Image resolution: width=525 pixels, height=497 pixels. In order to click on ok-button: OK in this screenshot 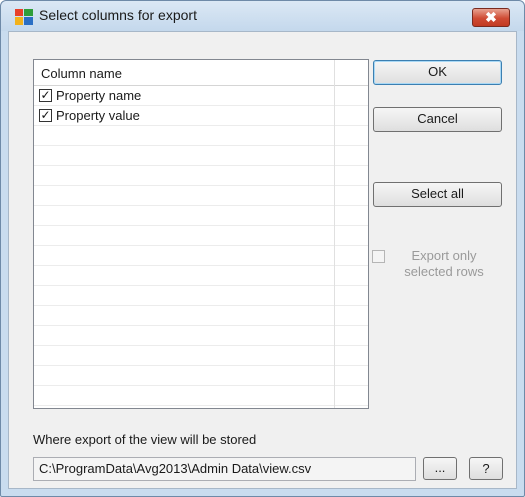, I will do `click(437, 72)`.